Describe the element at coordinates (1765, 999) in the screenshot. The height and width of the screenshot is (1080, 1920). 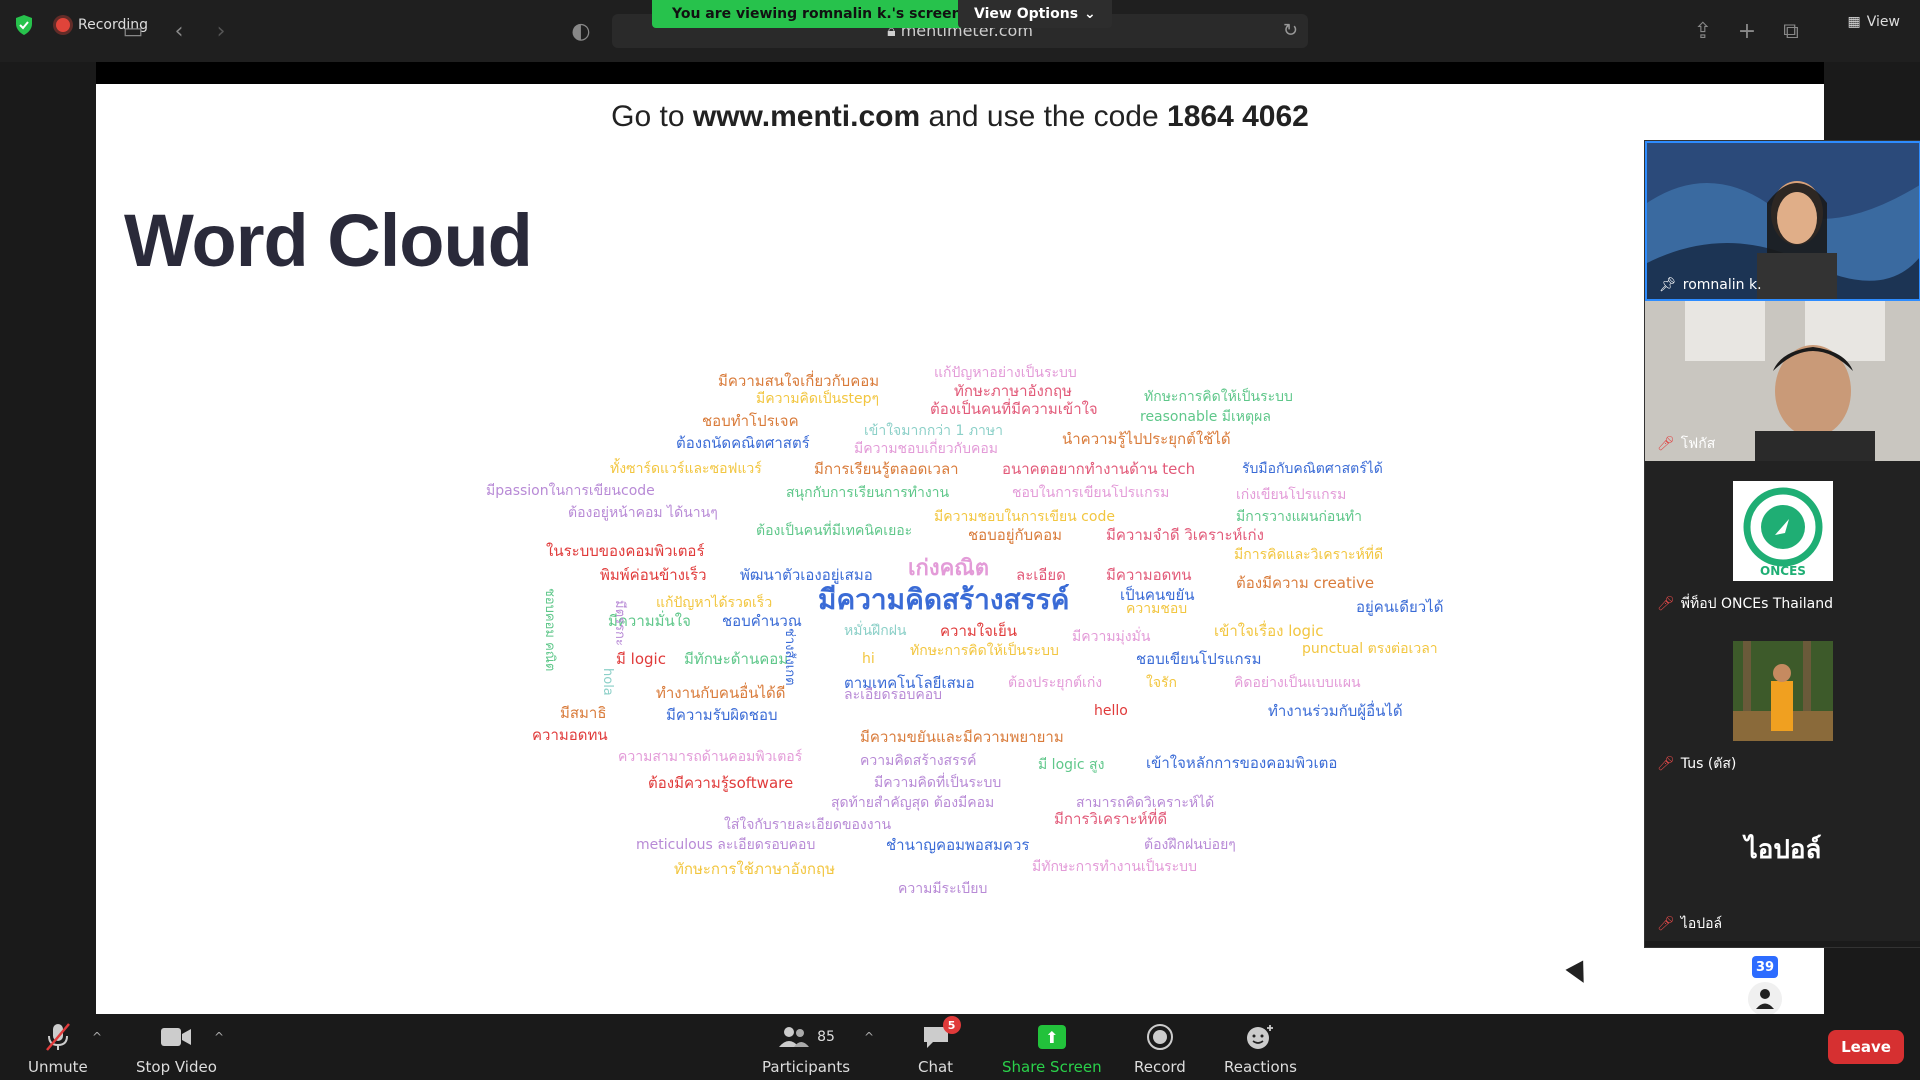
I see `person-icon` at that location.